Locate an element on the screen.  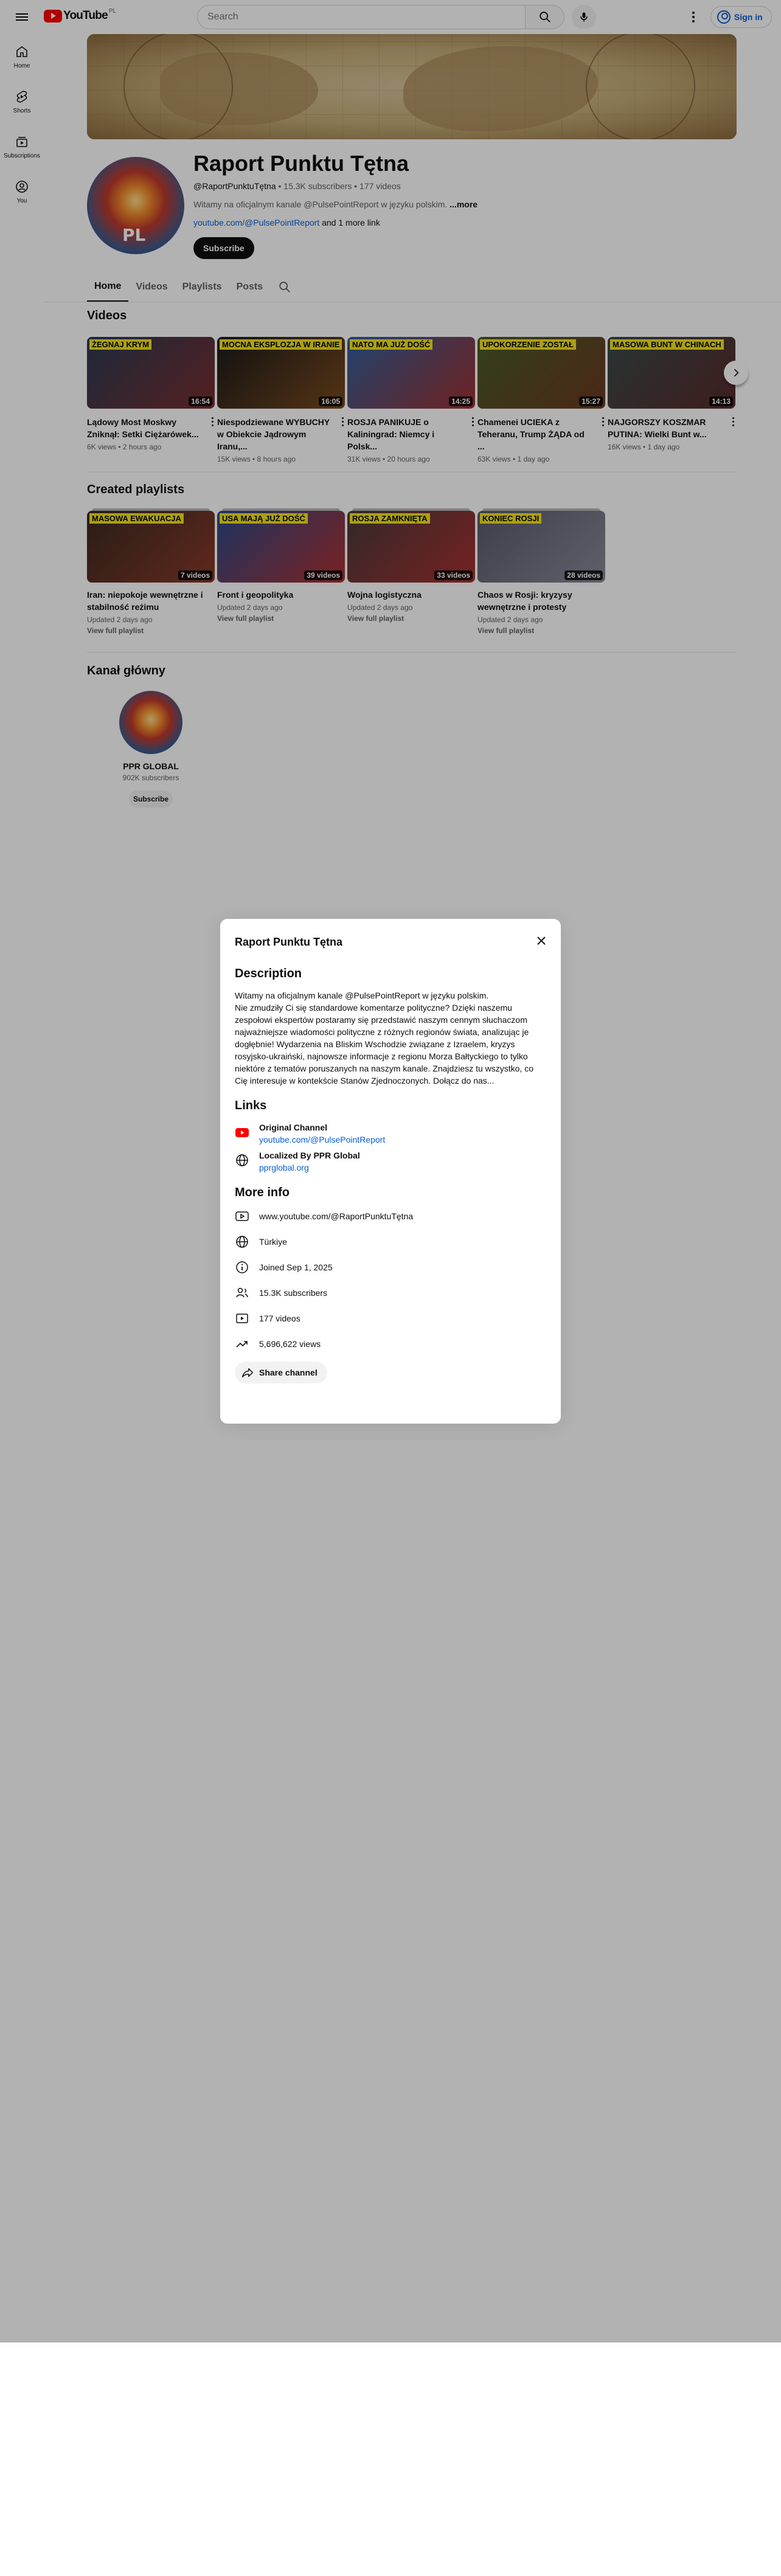
info-text: Joined Sep 1, 2025 is located at coordinates (296, 1267).